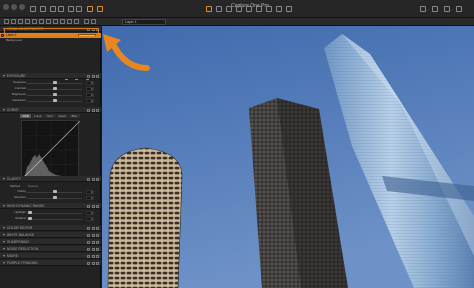  What do you see at coordinates (50, 256) in the screenshot?
I see `moire-header: MOIRE` at bounding box center [50, 256].